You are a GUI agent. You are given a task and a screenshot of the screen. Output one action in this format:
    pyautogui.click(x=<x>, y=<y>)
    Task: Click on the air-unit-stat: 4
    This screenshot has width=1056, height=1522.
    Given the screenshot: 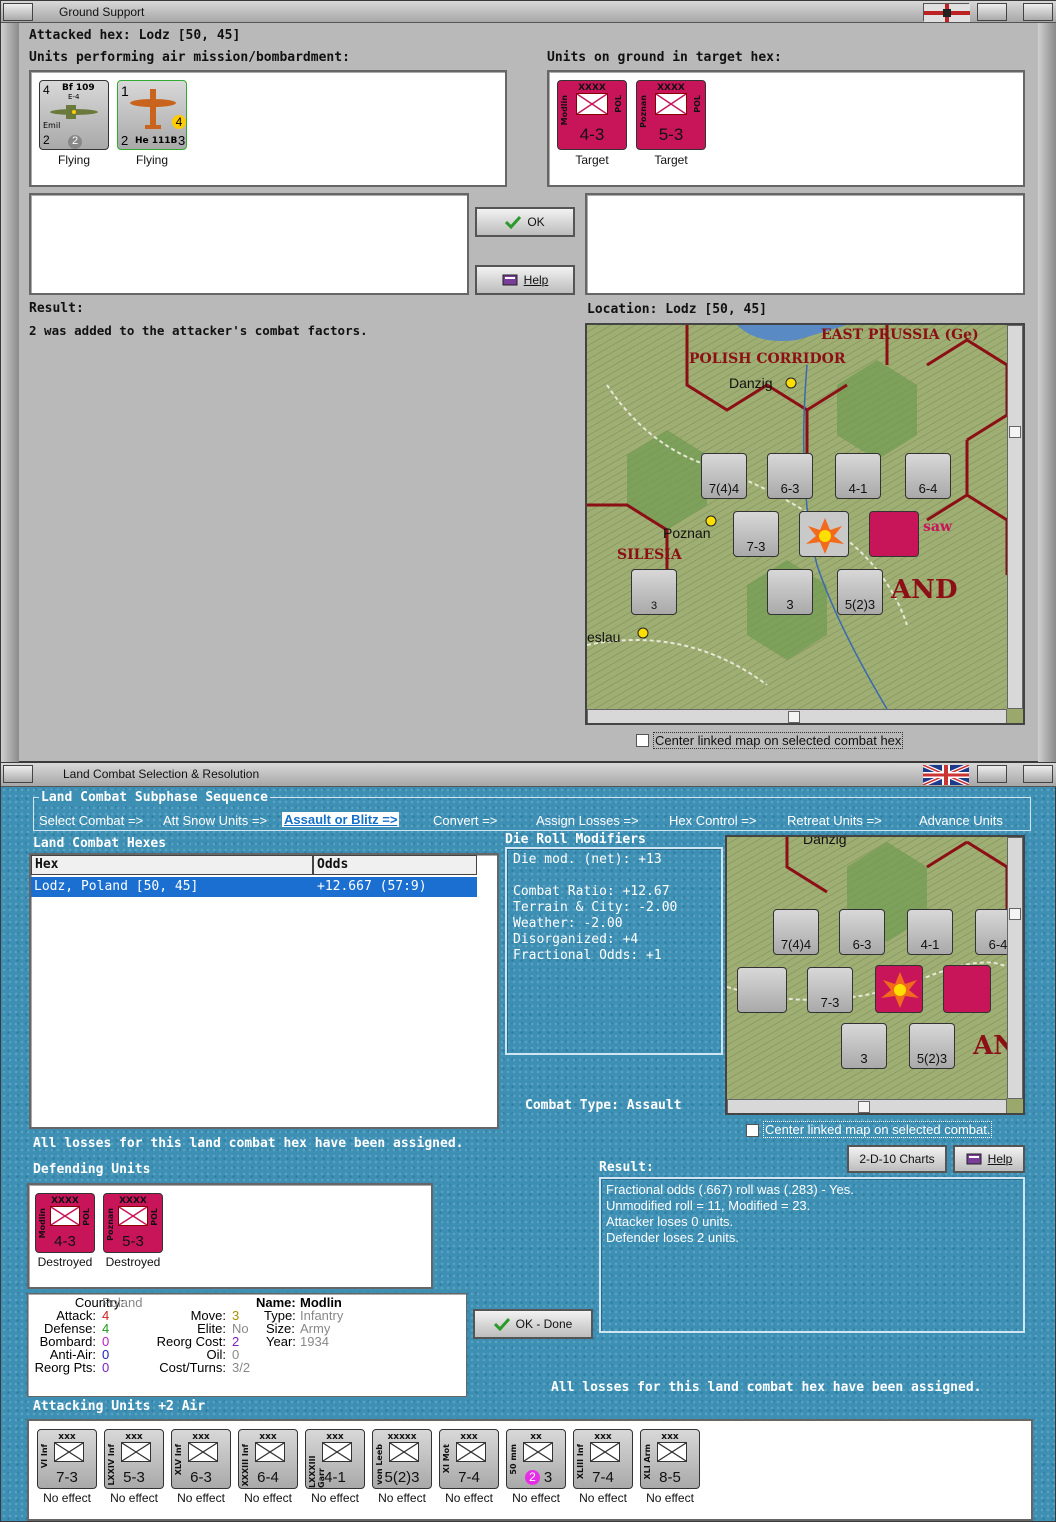 What is the action you would take?
    pyautogui.click(x=46, y=90)
    